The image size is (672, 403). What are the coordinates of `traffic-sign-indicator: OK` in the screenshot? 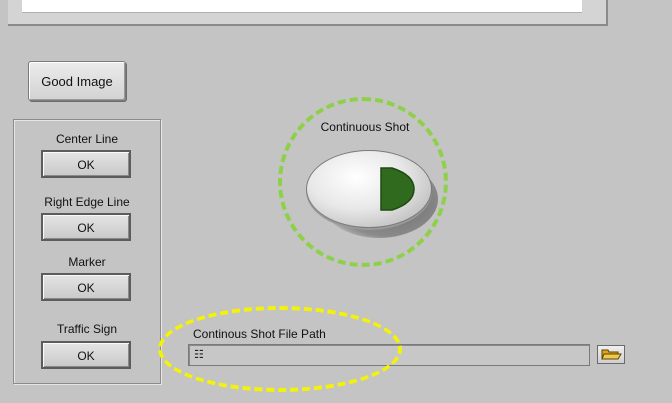 It's located at (86, 355).